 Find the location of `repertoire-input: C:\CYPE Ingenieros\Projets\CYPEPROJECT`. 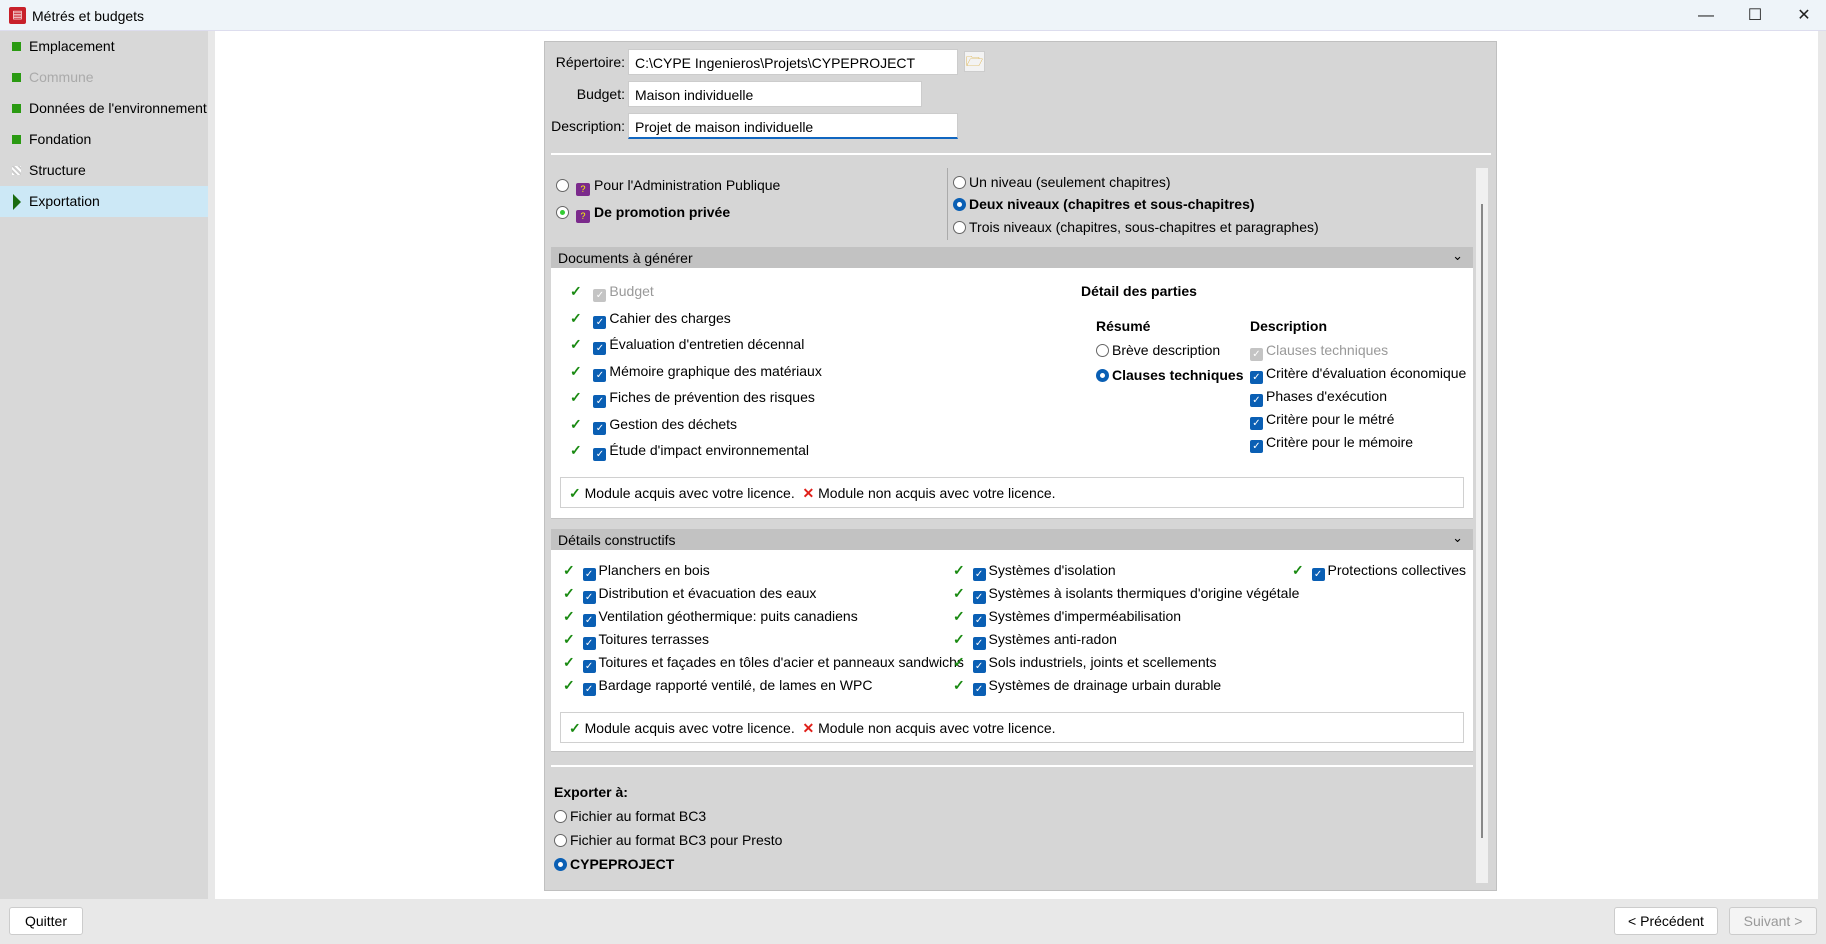

repertoire-input: C:\CYPE Ingenieros\Projets\CYPEPROJECT is located at coordinates (793, 62).